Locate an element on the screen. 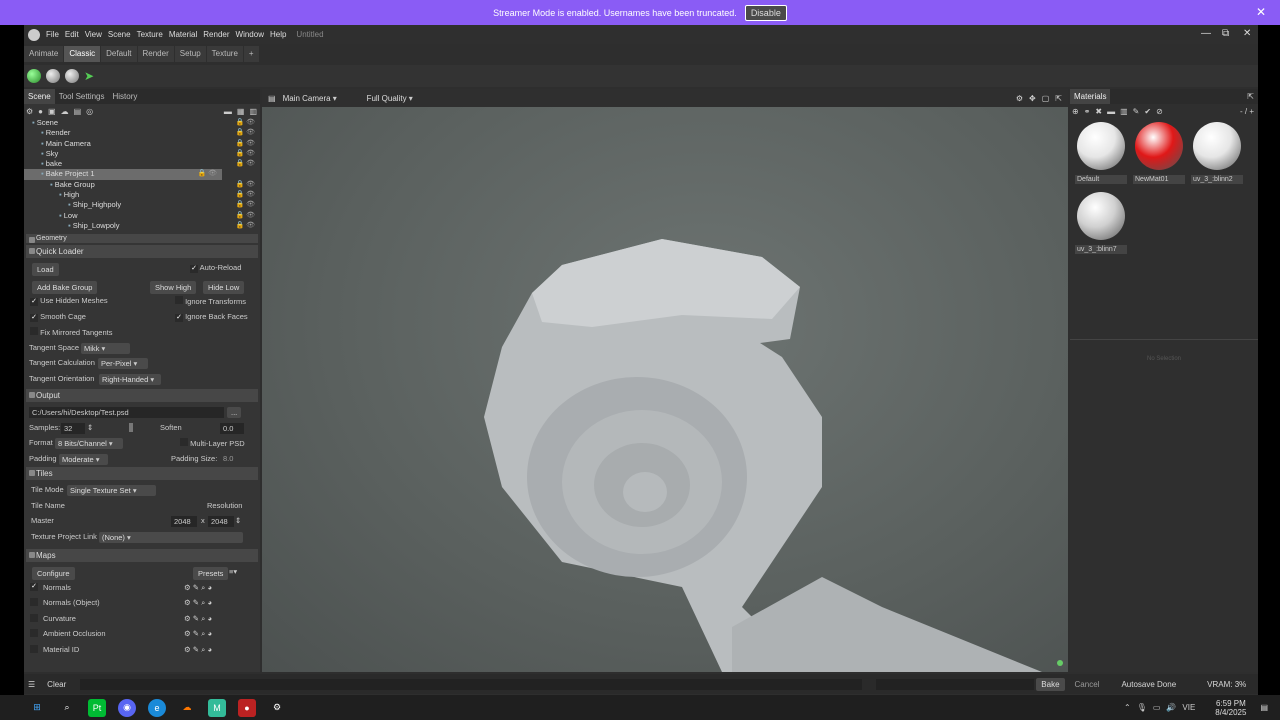 The image size is (1280, 720). tray-chevron-icon: ⌃ is located at coordinates (1127, 707).